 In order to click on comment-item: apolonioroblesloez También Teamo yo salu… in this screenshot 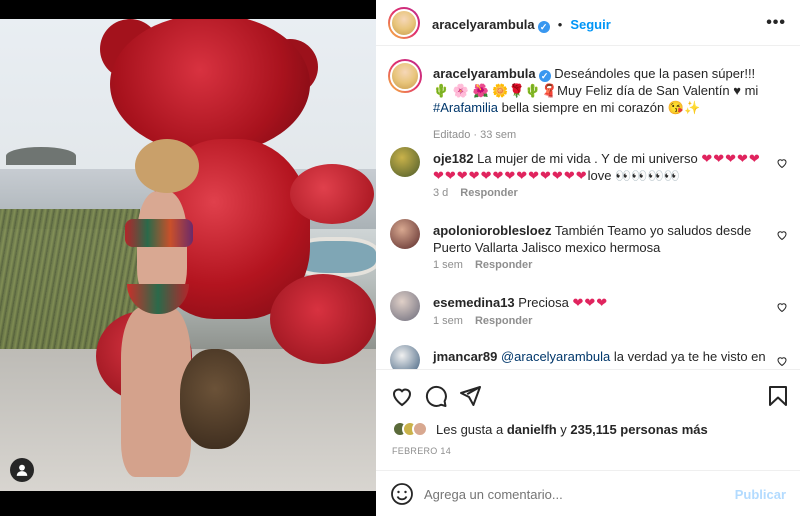, I will do `click(588, 249)`.